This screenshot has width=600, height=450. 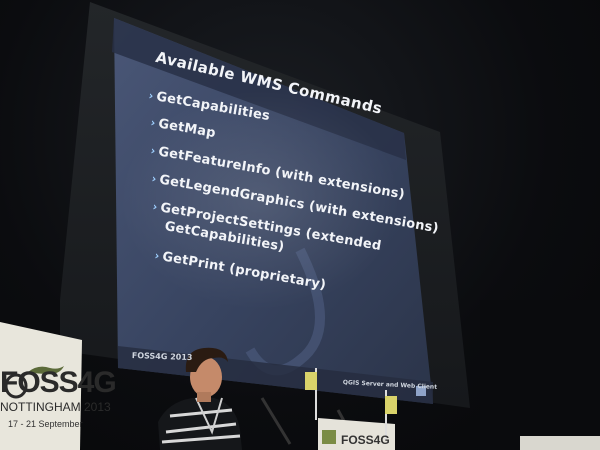 I want to click on slide-footer-logo, so click(x=421, y=391).